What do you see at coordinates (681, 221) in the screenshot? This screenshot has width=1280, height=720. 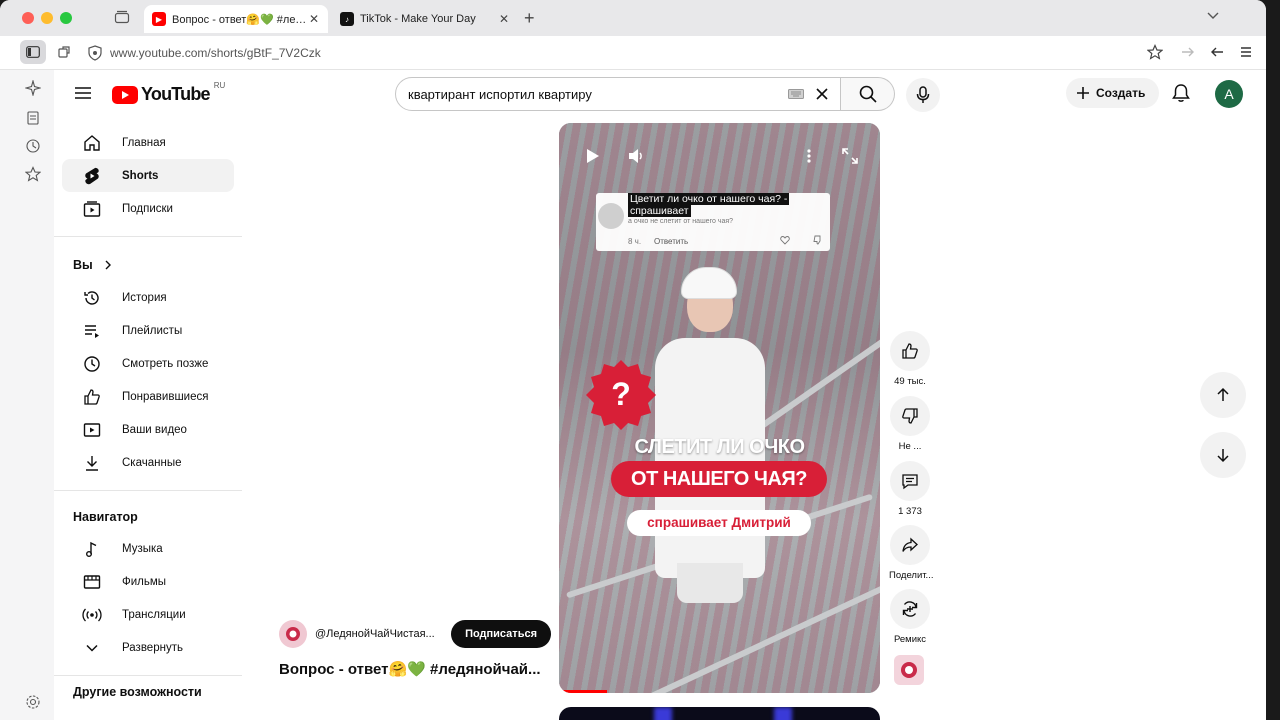 I see `comment-text: а очко не слетит от нашего чая?` at bounding box center [681, 221].